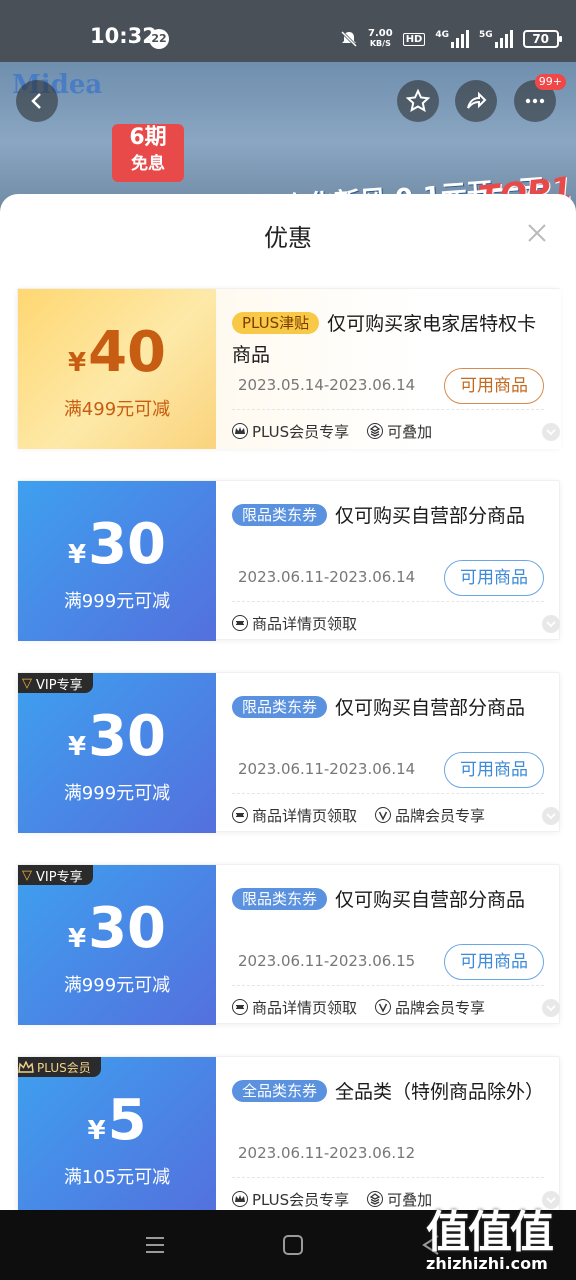 This screenshot has width=576, height=1280. I want to click on signal-4g-icon: 4G, so click(452, 39).